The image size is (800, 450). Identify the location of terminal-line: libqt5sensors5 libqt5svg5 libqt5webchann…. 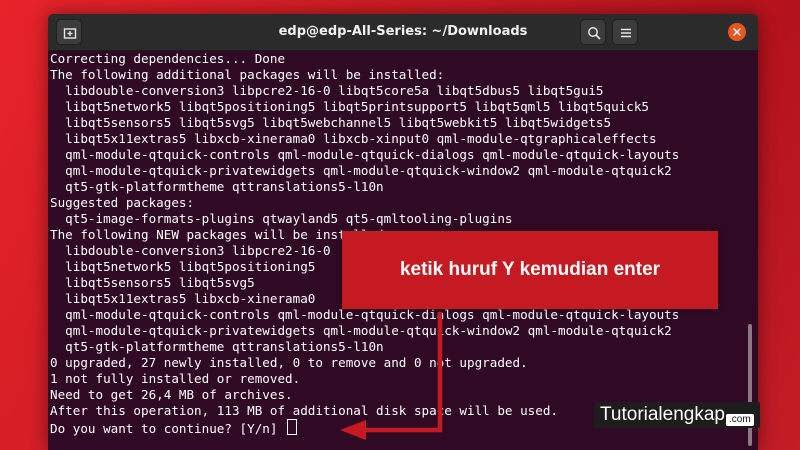
(331, 122).